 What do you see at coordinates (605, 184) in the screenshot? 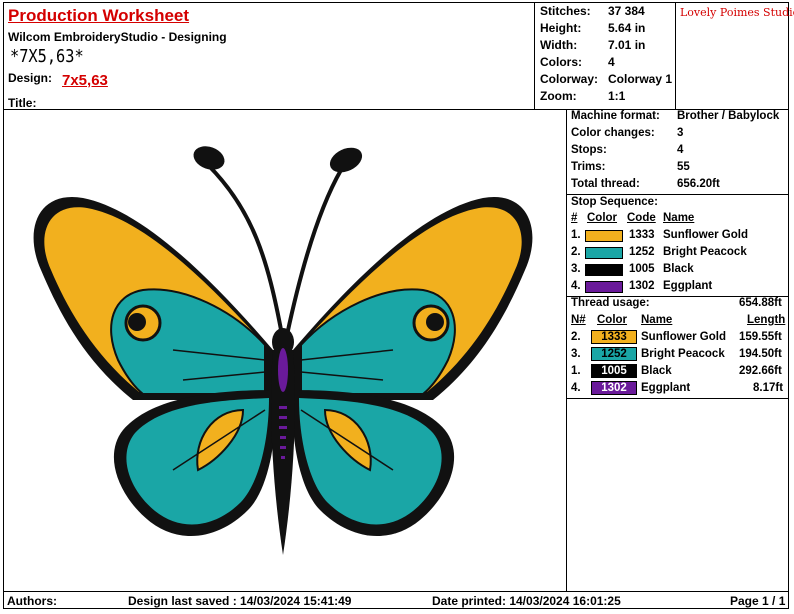
I see `row-label: Total thread:` at bounding box center [605, 184].